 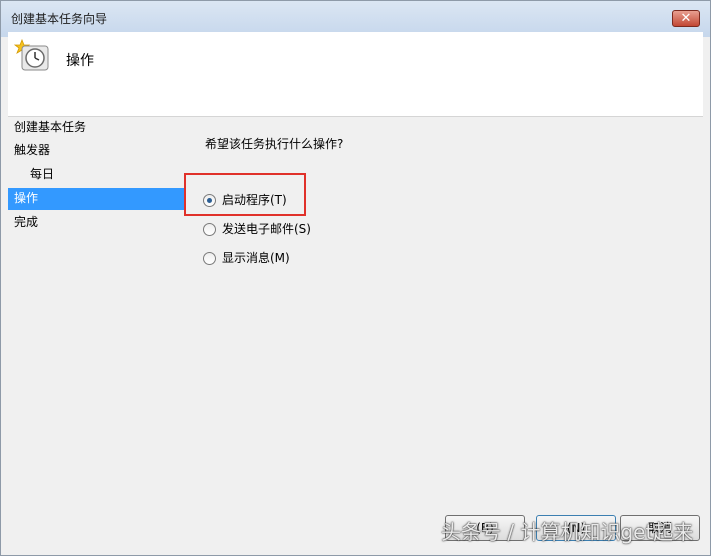 I want to click on option-send-email: 发送电子邮件(S), so click(x=257, y=229).